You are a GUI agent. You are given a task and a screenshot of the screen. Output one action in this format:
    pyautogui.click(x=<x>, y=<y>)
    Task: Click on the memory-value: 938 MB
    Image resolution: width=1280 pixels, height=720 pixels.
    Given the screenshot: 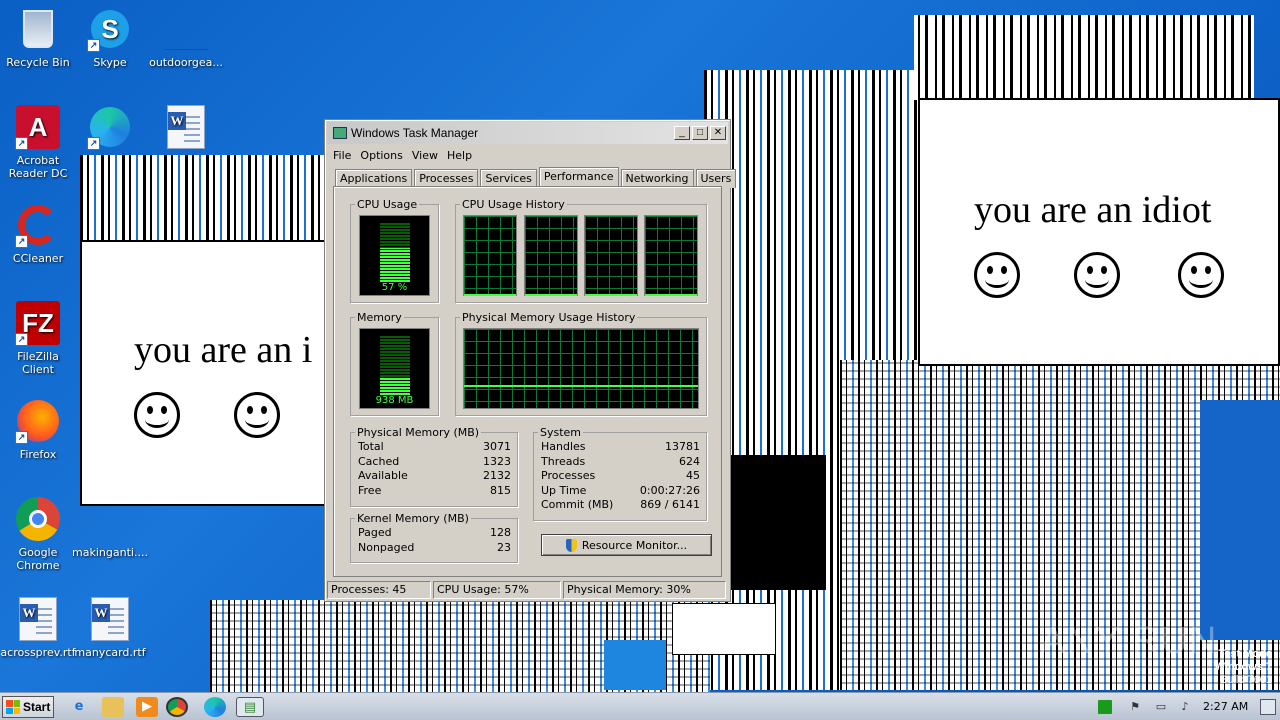 What is the action you would take?
    pyautogui.click(x=394, y=400)
    